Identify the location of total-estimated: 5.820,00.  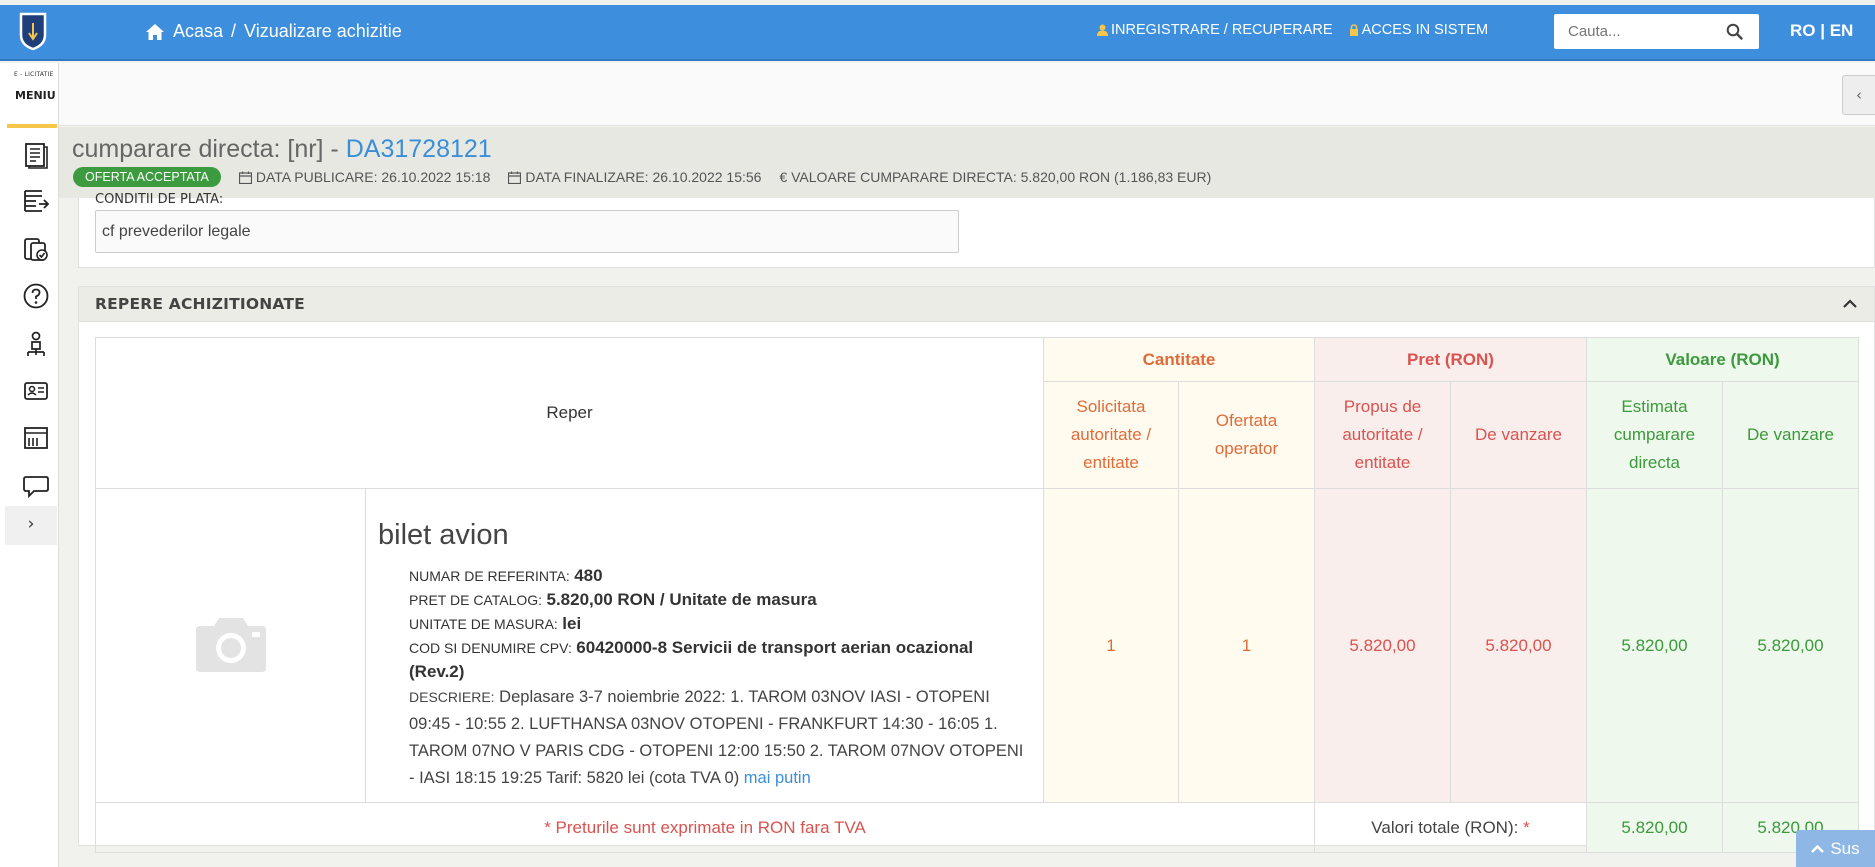
(1654, 827).